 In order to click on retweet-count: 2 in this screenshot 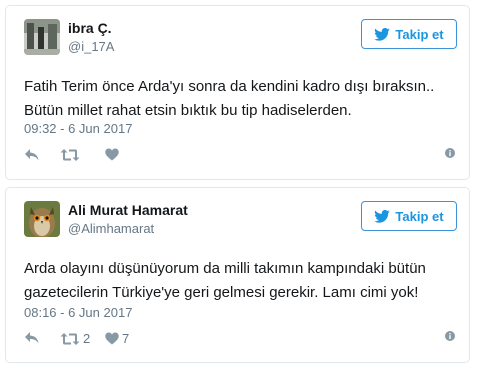, I will do `click(87, 338)`.